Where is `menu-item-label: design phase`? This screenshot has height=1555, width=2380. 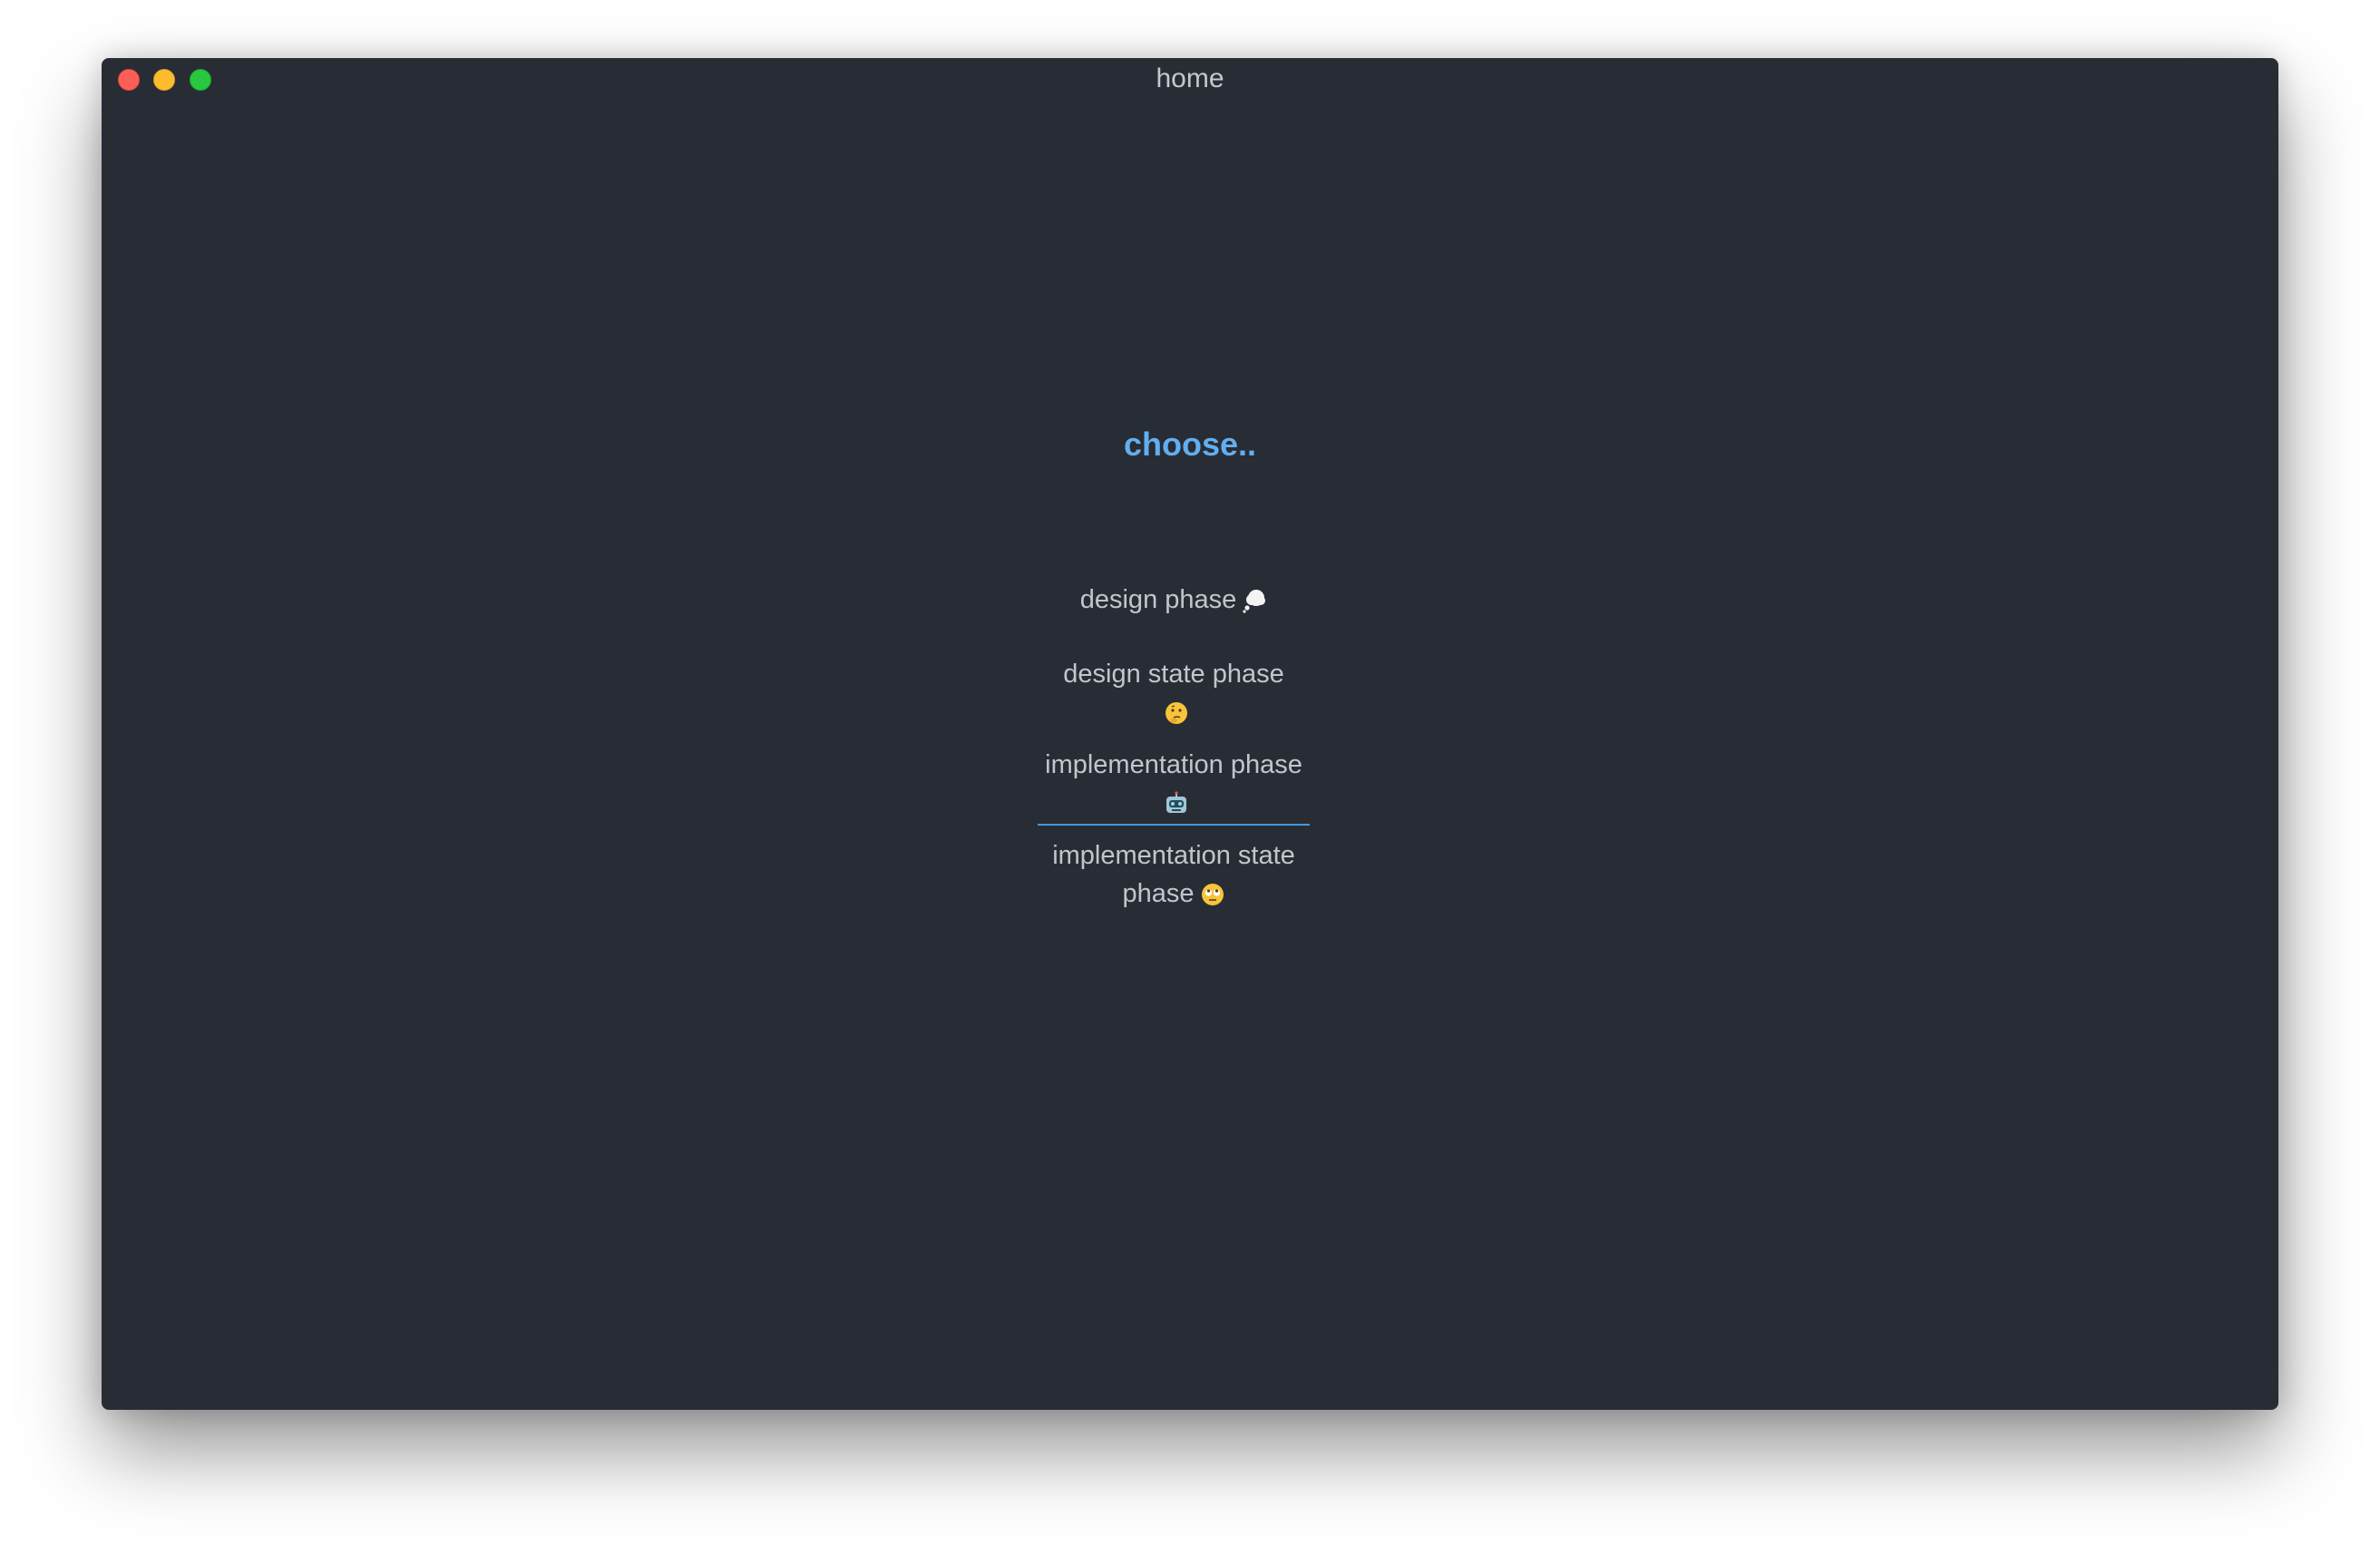
menu-item-label: design phase is located at coordinates (1158, 599).